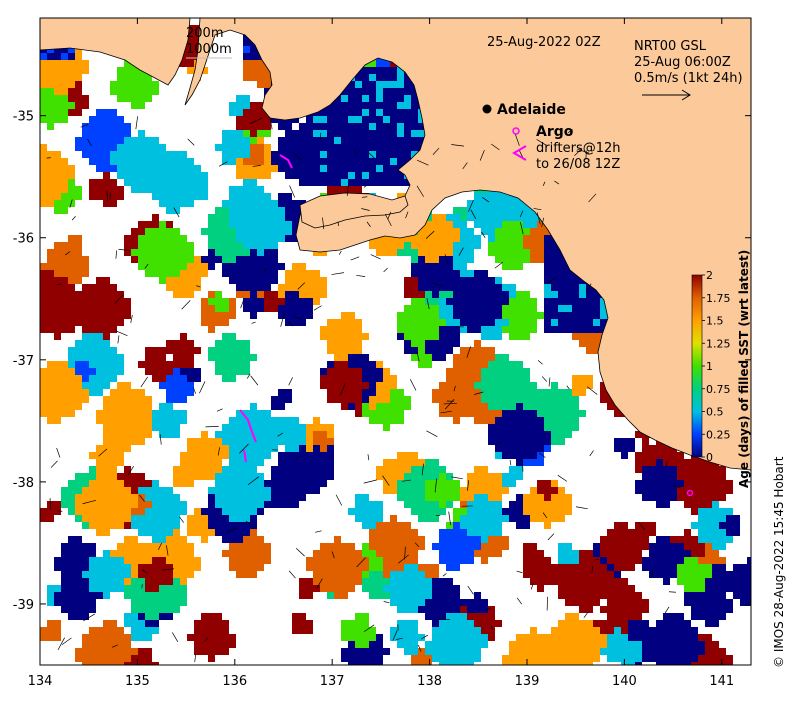  What do you see at coordinates (578, 164) in the screenshot?
I see `drifter-legend-label-2: to 26/08 12Z` at bounding box center [578, 164].